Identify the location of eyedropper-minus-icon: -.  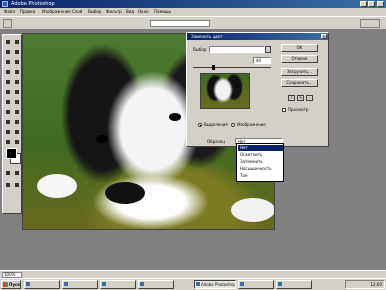
(309, 98).